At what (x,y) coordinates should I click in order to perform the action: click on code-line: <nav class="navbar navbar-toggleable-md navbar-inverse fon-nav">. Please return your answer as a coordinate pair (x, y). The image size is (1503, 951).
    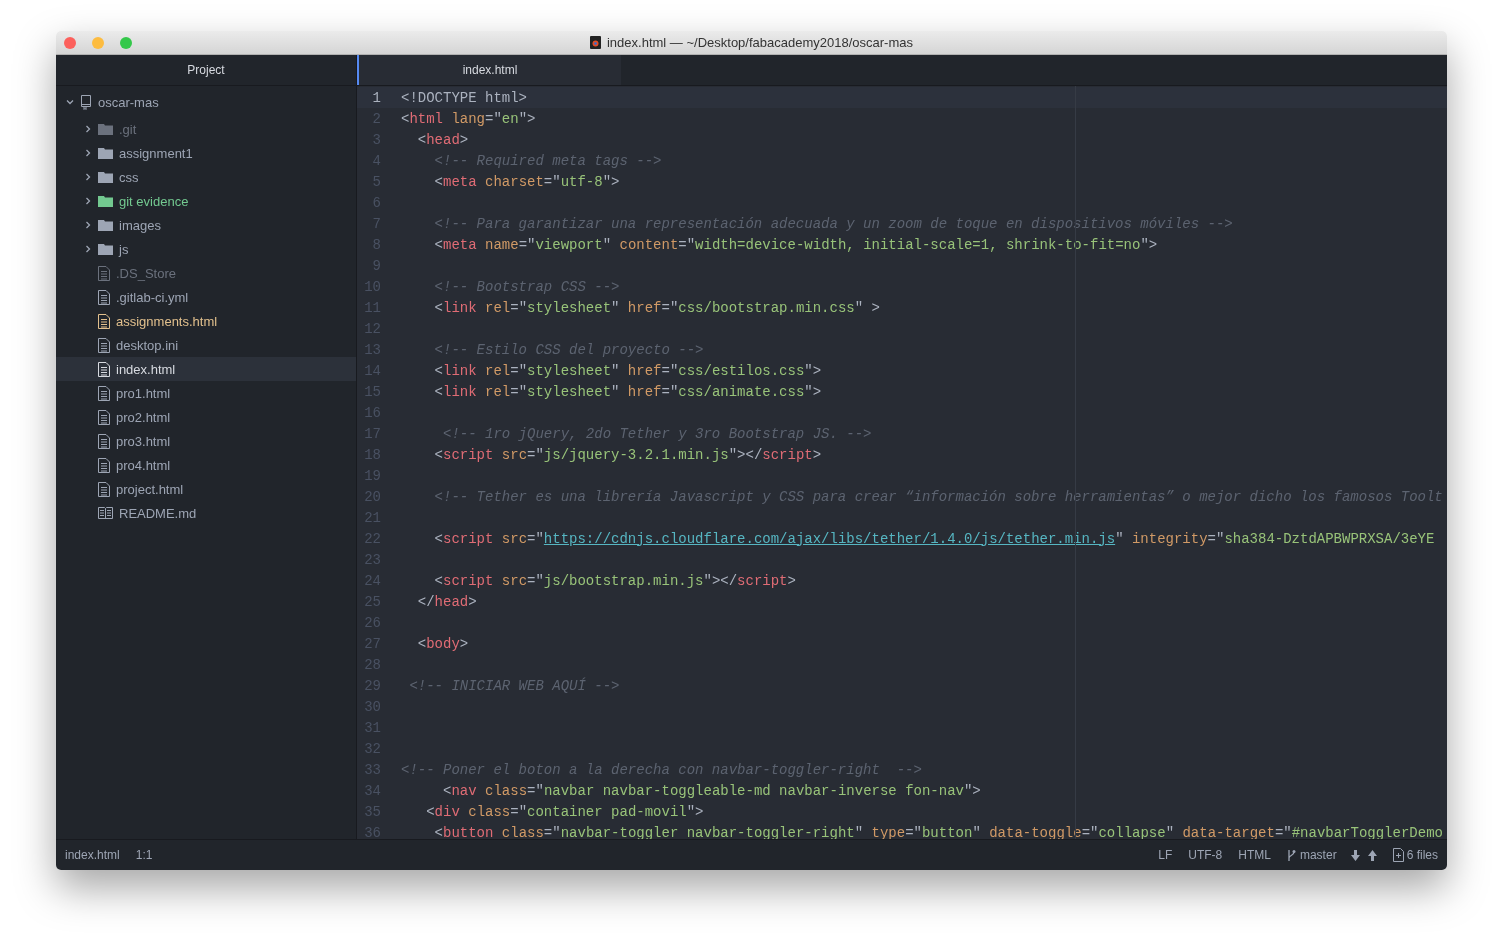
    Looking at the image, I should click on (711, 790).